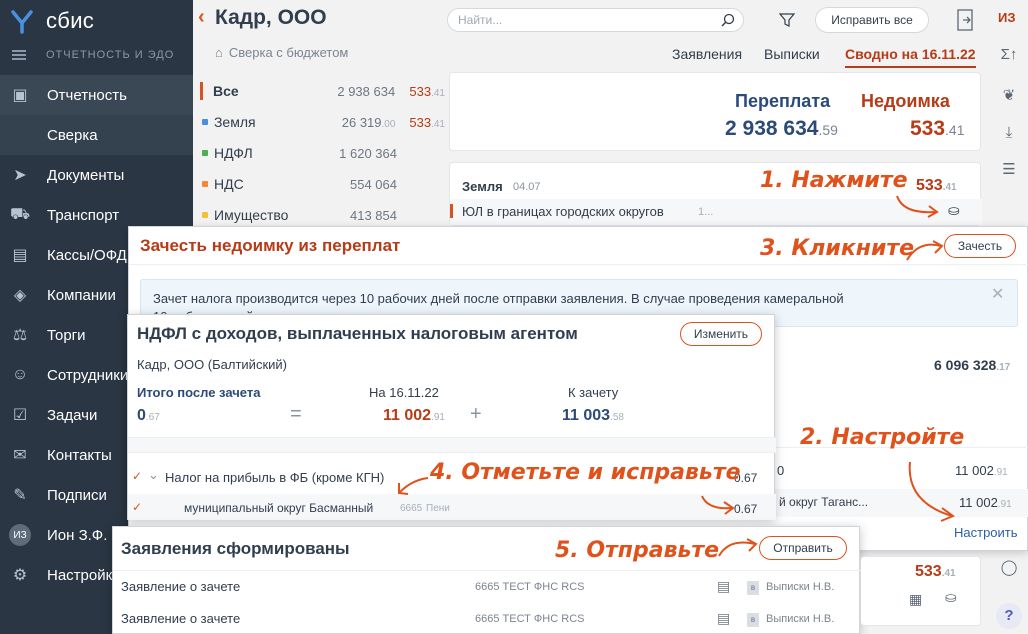  What do you see at coordinates (72, 415) in the screenshot?
I see `sidebar-item-label: Задачи` at bounding box center [72, 415].